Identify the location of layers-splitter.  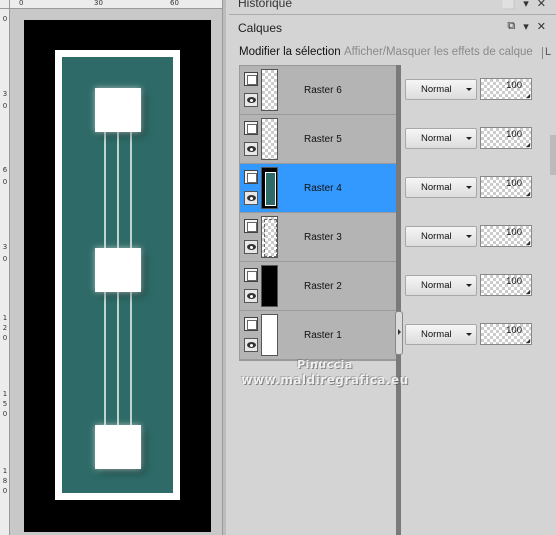
(398, 300).